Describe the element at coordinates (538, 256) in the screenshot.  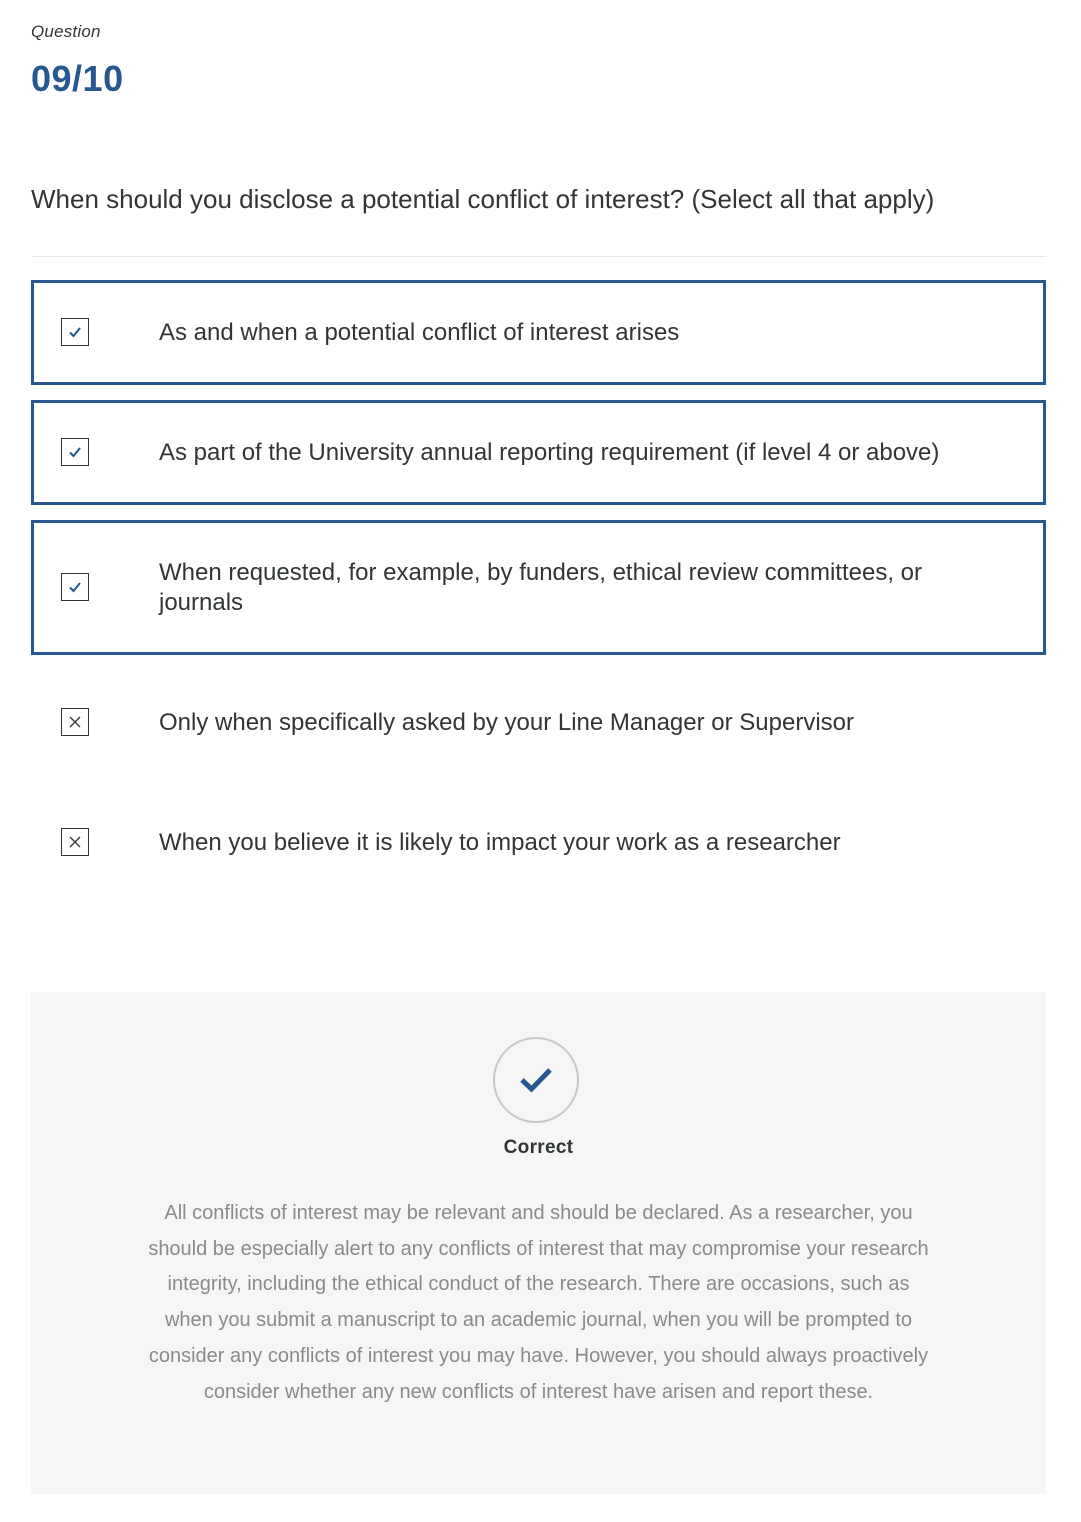
I see `divider` at that location.